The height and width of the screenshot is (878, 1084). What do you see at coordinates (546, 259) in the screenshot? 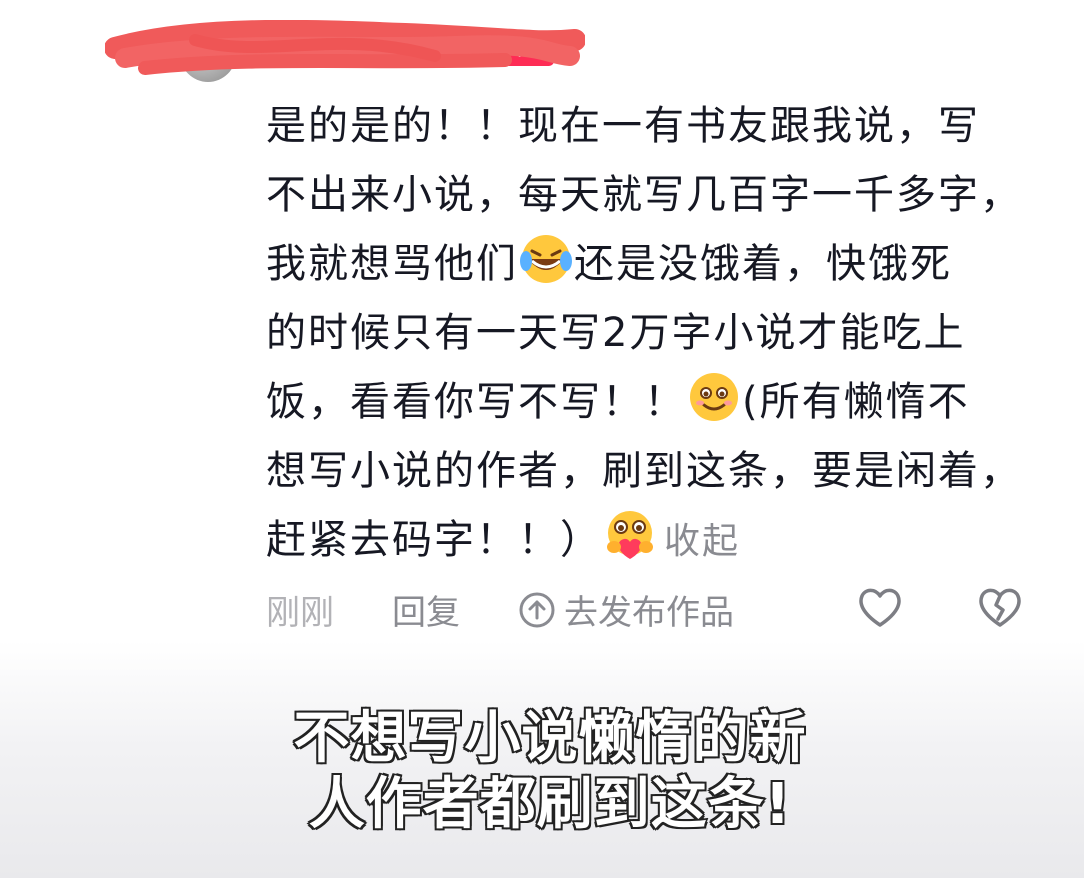
I see `laugh-crying-emoji-icon` at bounding box center [546, 259].